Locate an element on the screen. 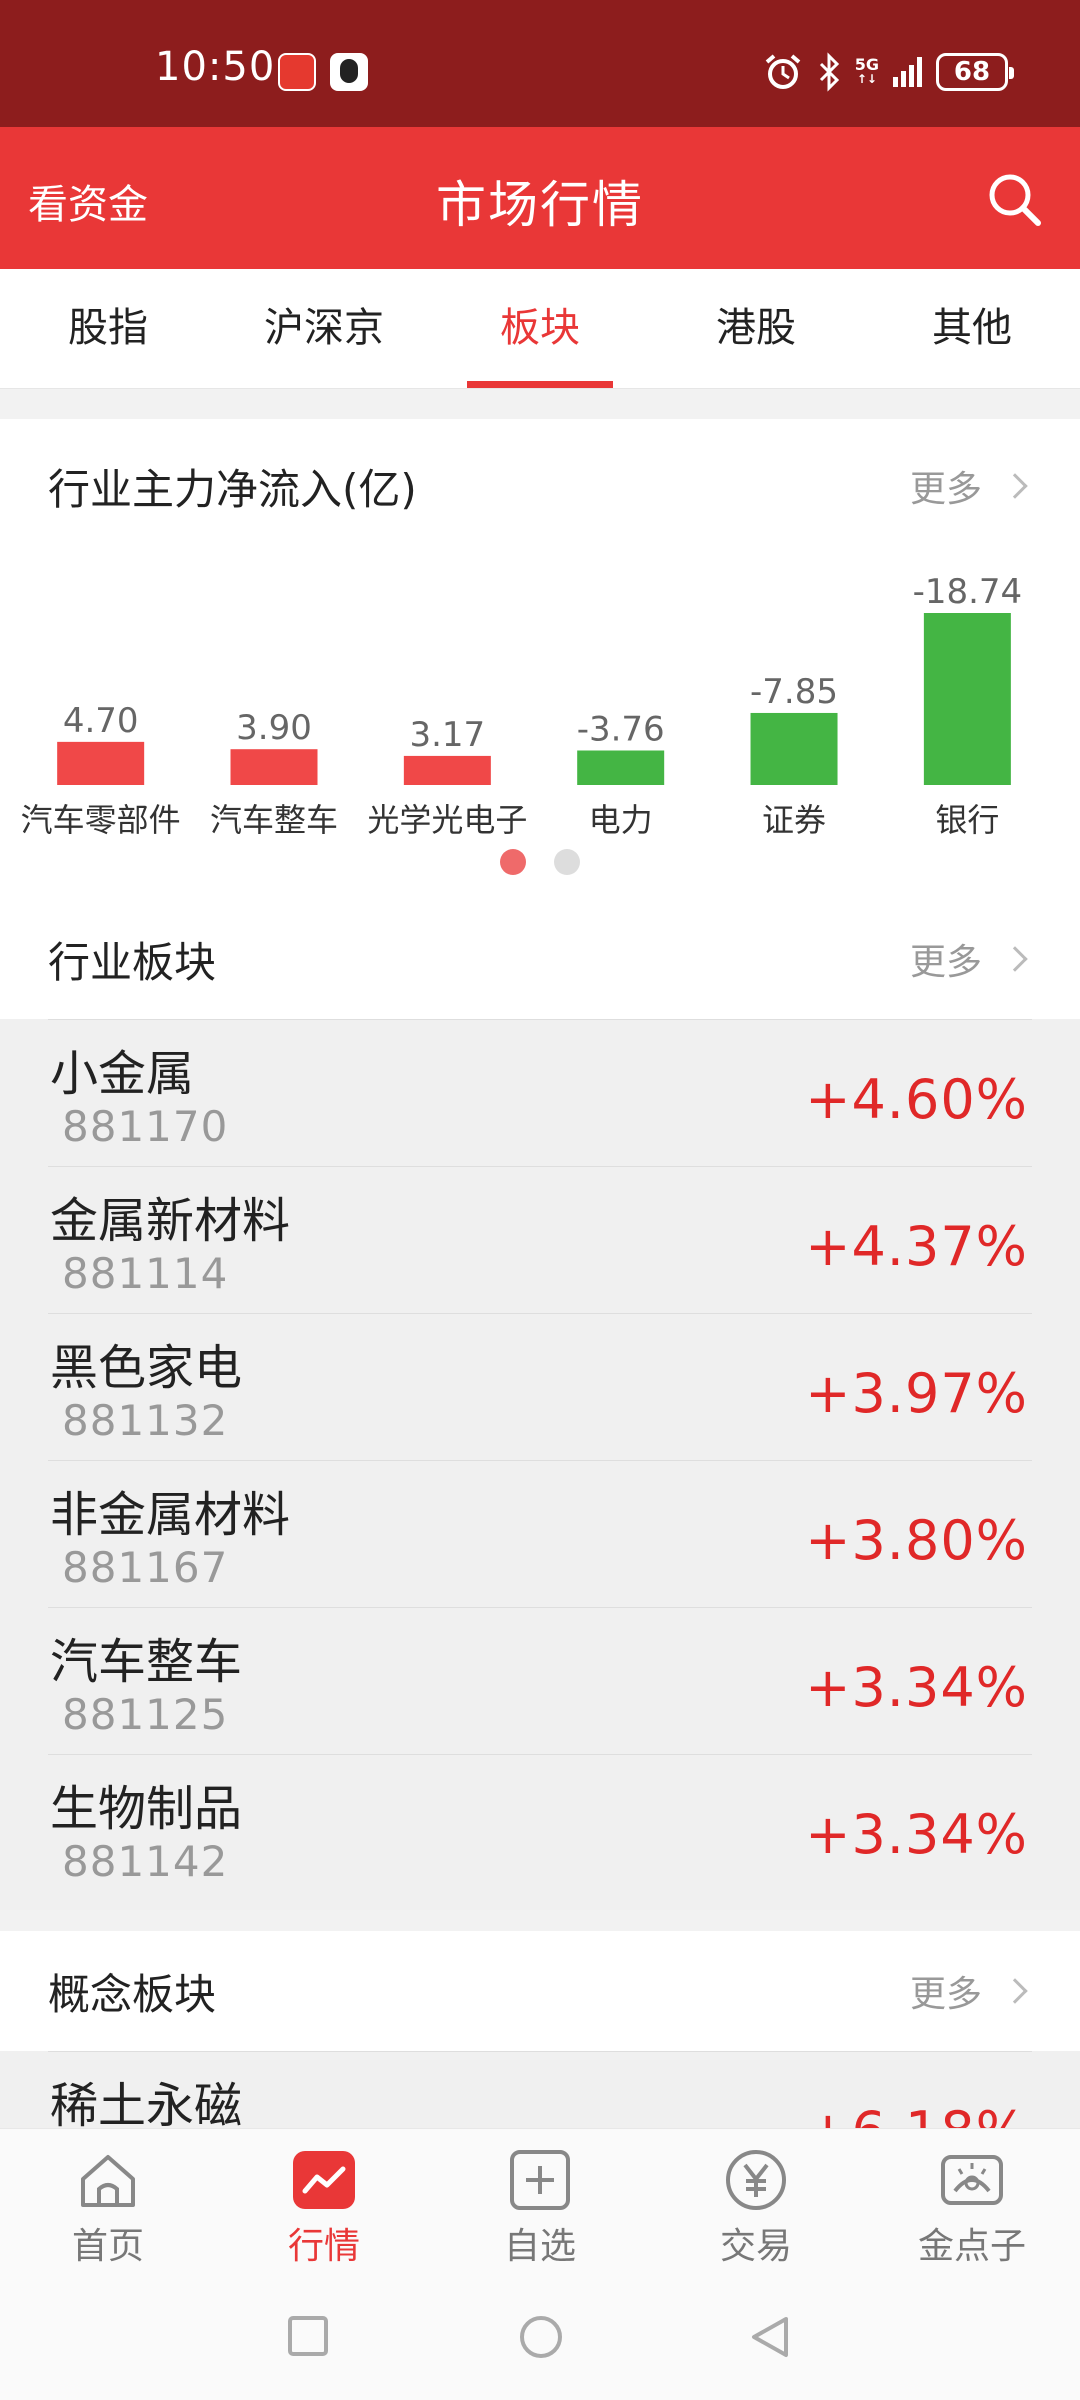  sector-row: 金属新材料 881114 +4.37% is located at coordinates (540, 1239).